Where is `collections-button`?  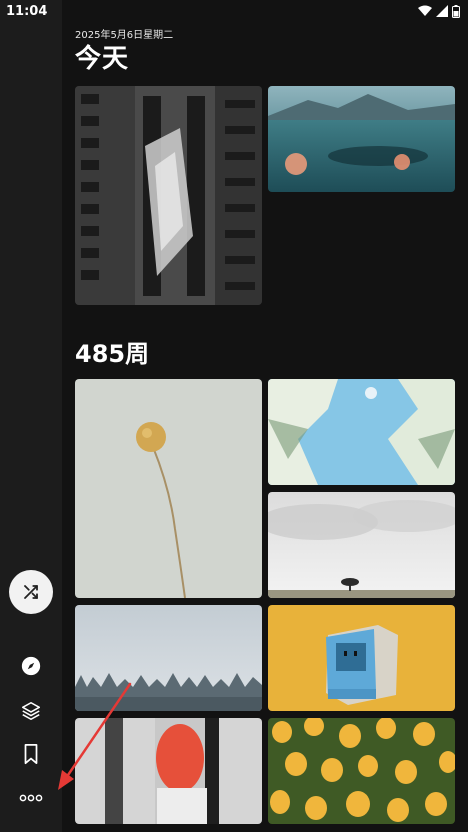
collections-button is located at coordinates (31, 711).